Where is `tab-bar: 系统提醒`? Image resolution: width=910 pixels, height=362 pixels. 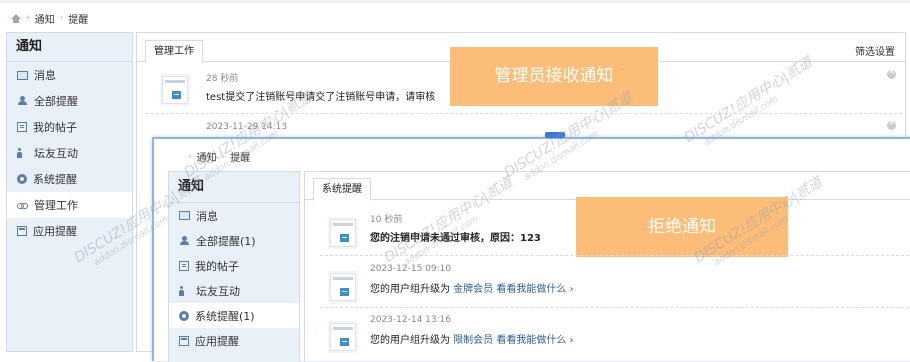
tab-bar: 系统提醒 is located at coordinates (607, 186).